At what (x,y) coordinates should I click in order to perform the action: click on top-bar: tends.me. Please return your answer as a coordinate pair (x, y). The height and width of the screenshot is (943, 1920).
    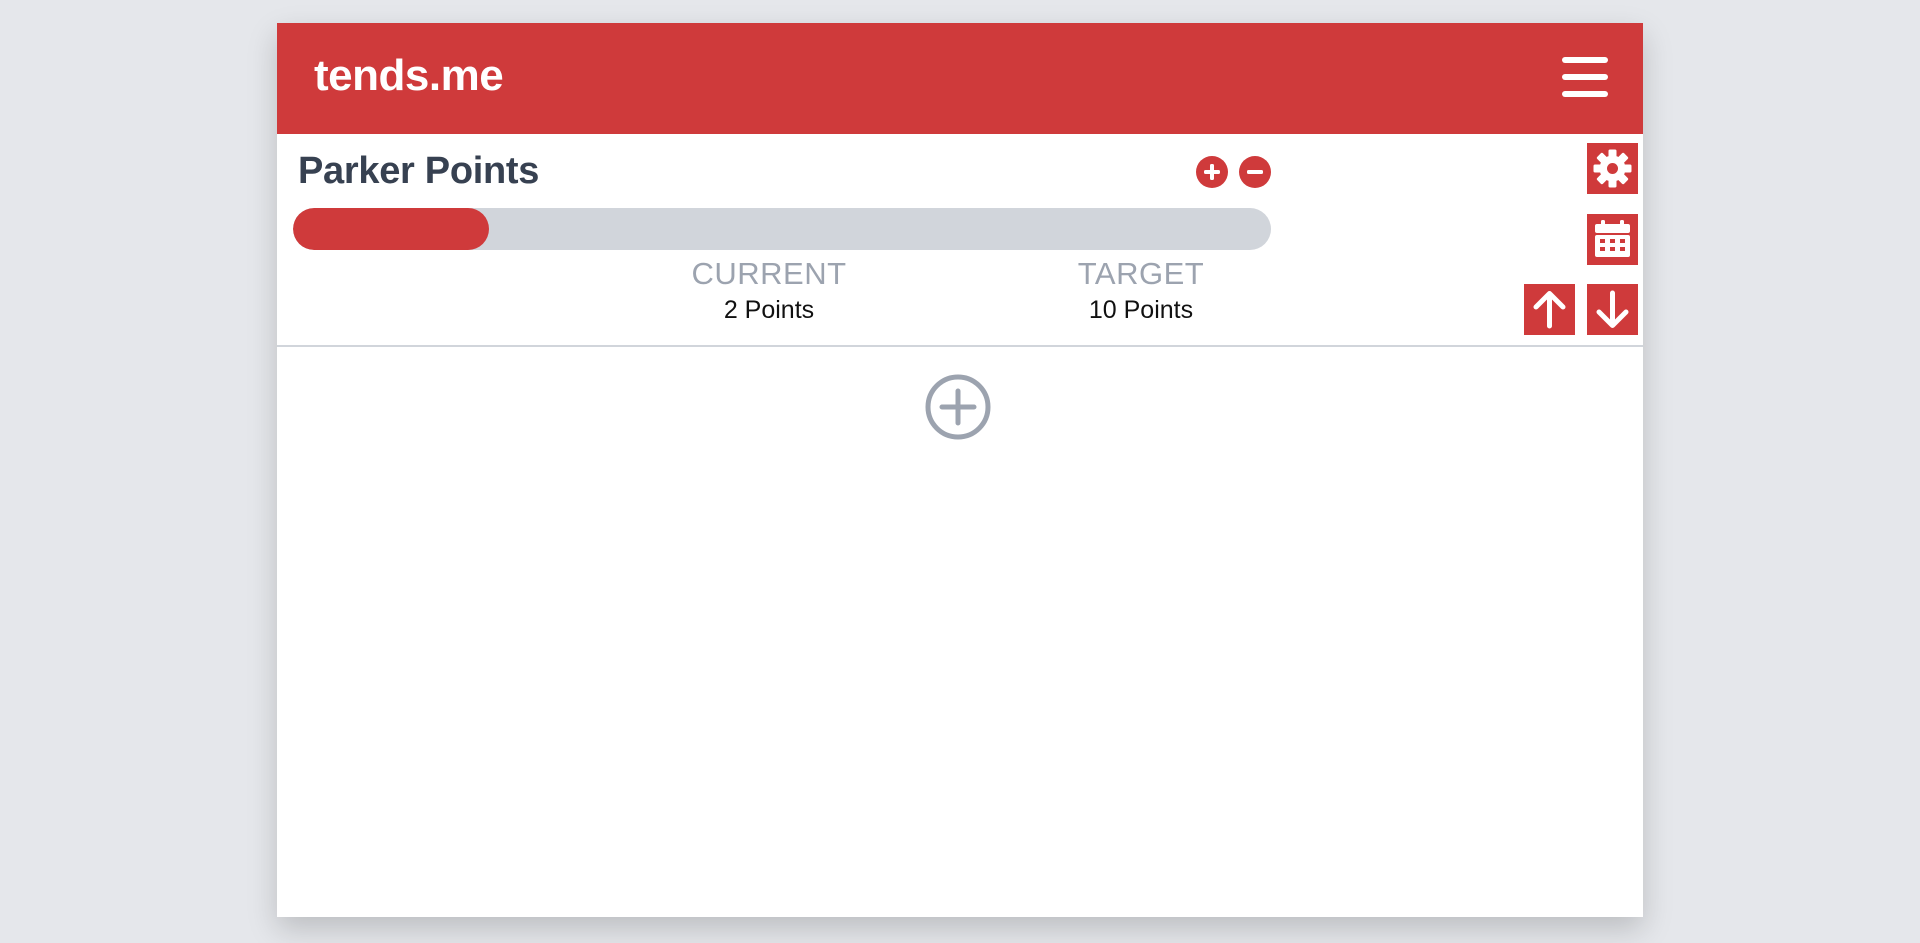
    Looking at the image, I should click on (960, 78).